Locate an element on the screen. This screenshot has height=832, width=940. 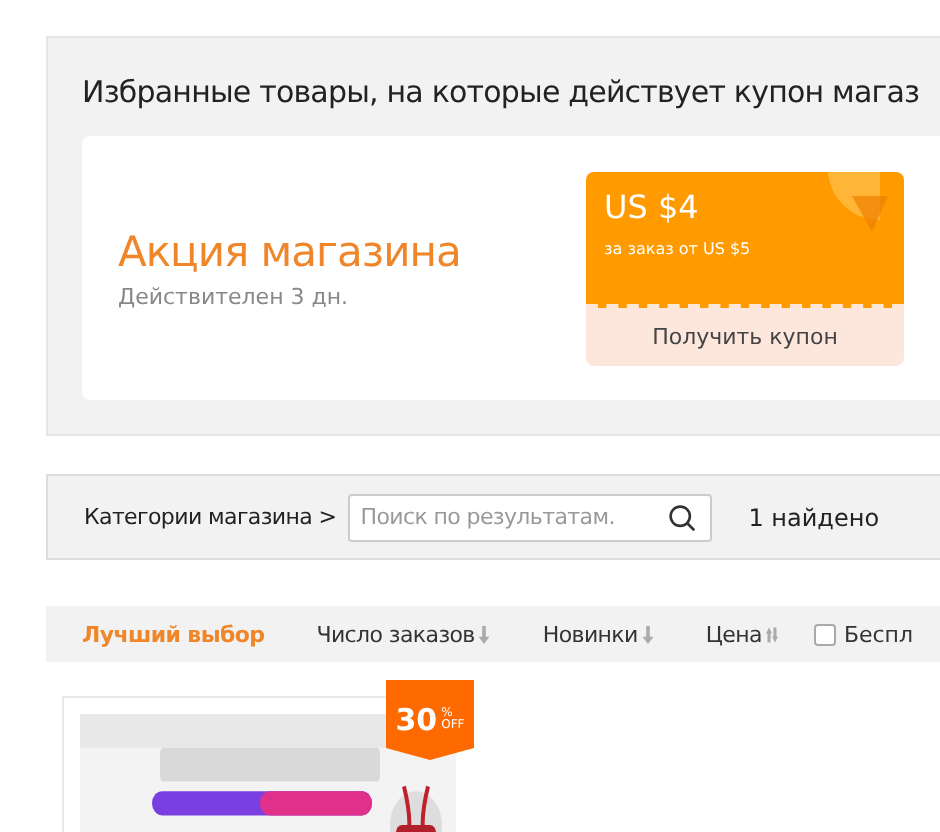
sort-option: Новинки is located at coordinates (598, 634).